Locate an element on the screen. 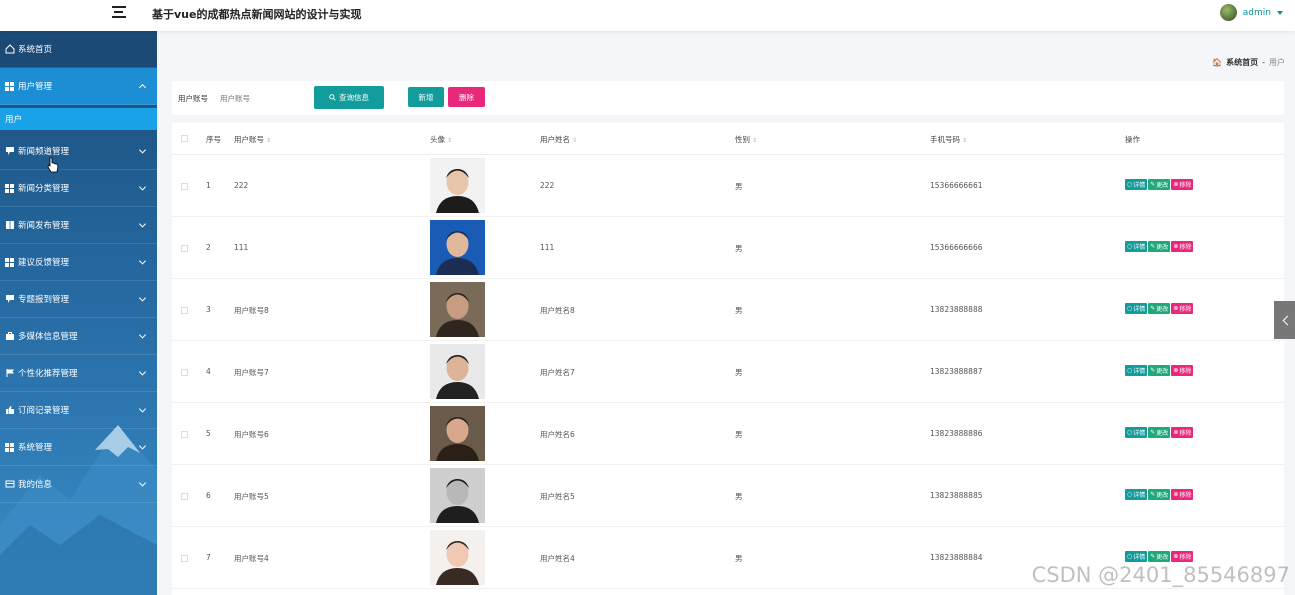 The image size is (1295, 595). header-account: 用户账号 ⇕ is located at coordinates (252, 139).